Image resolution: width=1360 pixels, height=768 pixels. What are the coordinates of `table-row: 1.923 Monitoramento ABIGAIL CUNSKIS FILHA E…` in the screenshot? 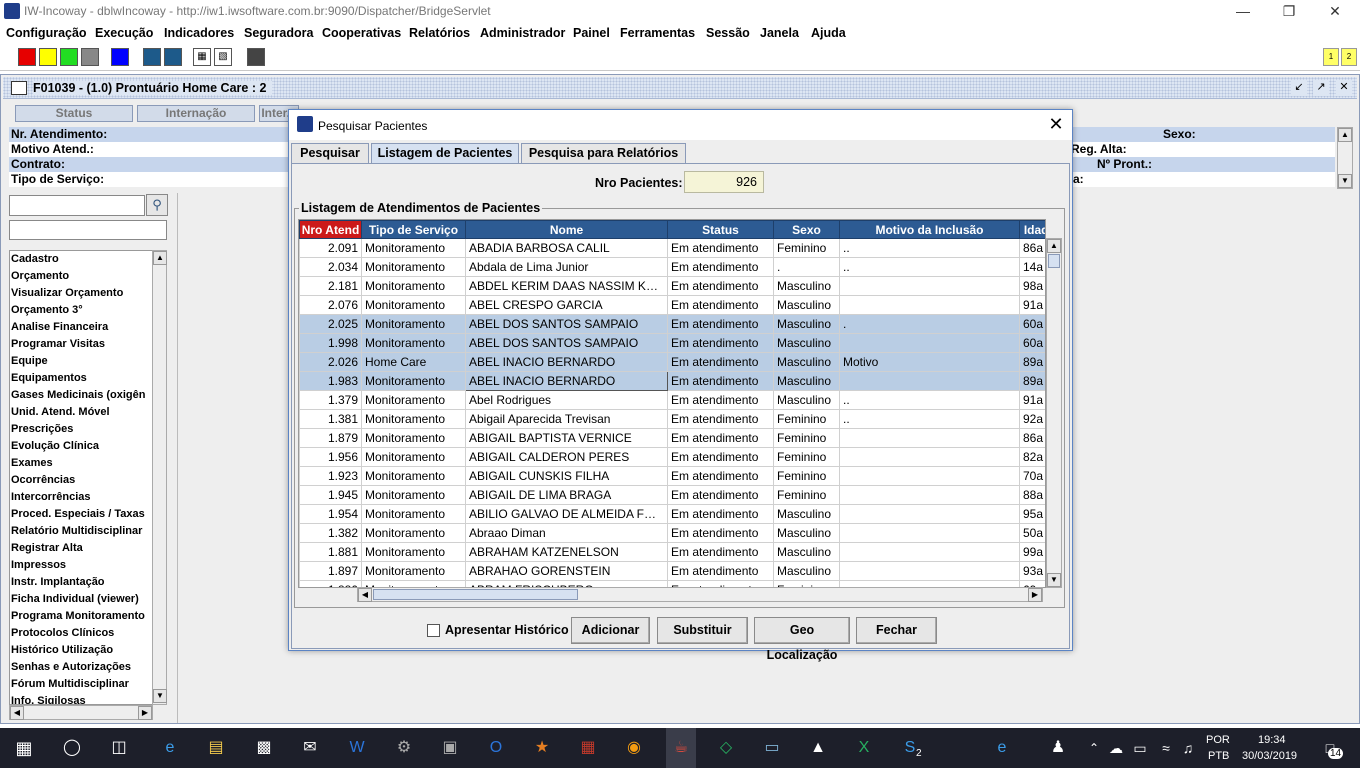 It's located at (672, 476).